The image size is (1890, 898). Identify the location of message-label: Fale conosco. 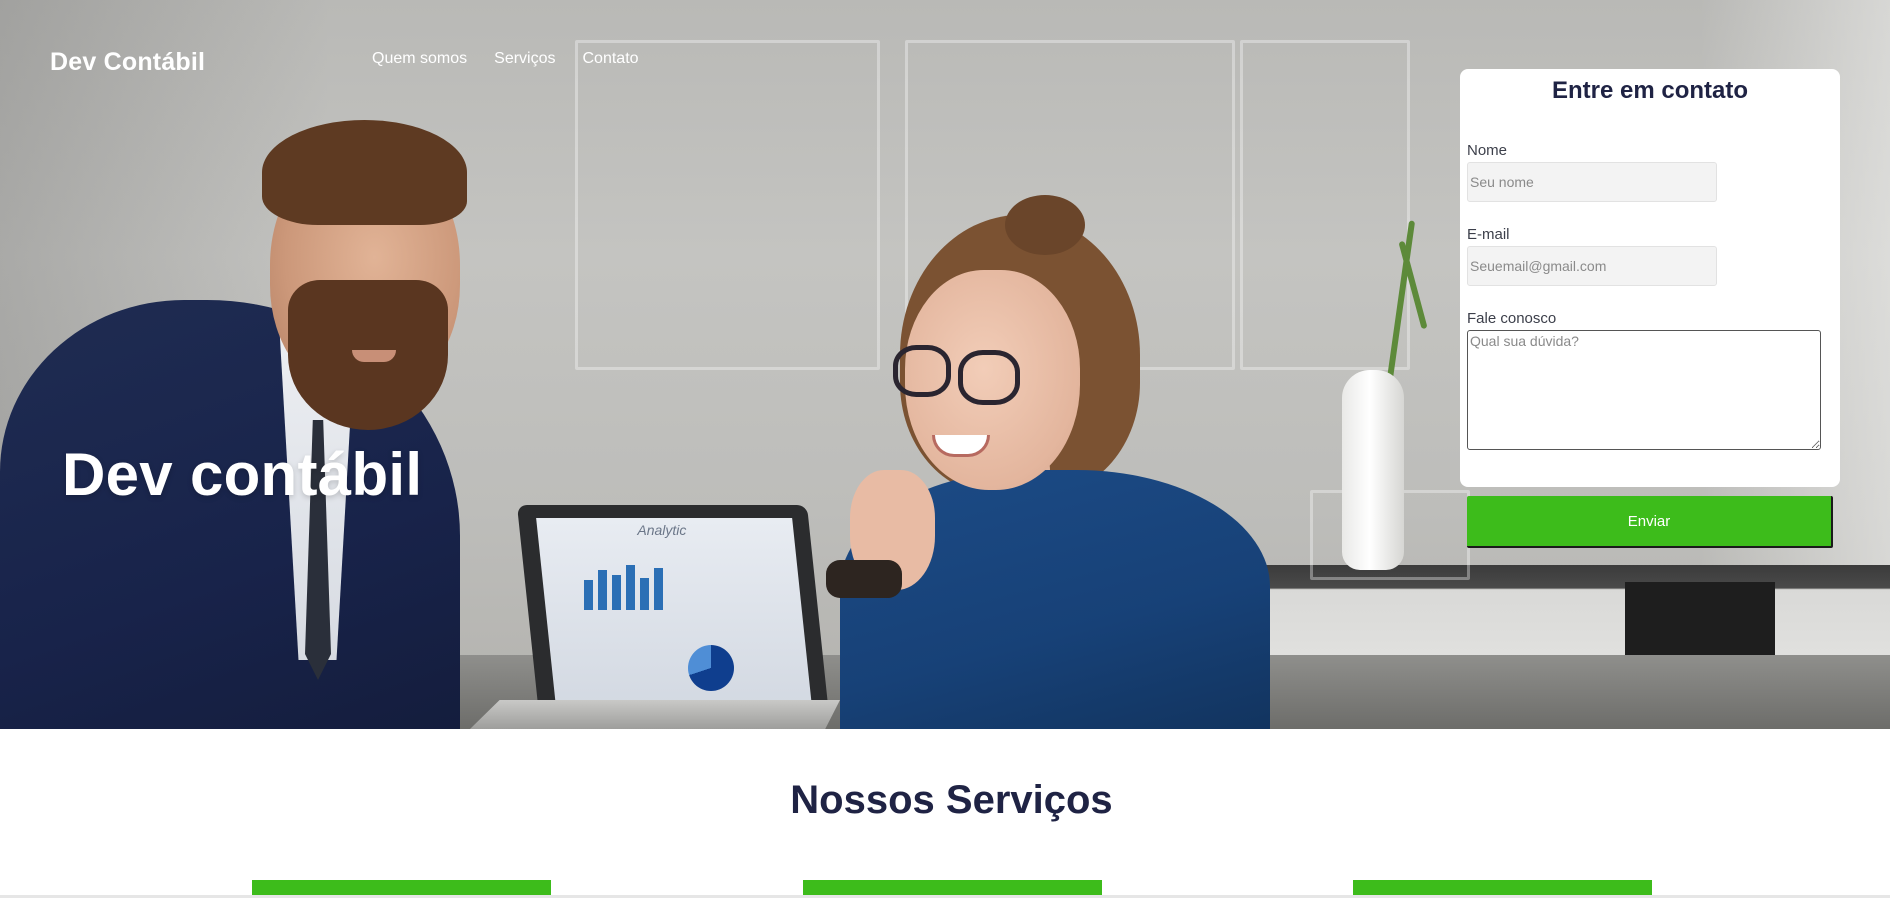
(1512, 318).